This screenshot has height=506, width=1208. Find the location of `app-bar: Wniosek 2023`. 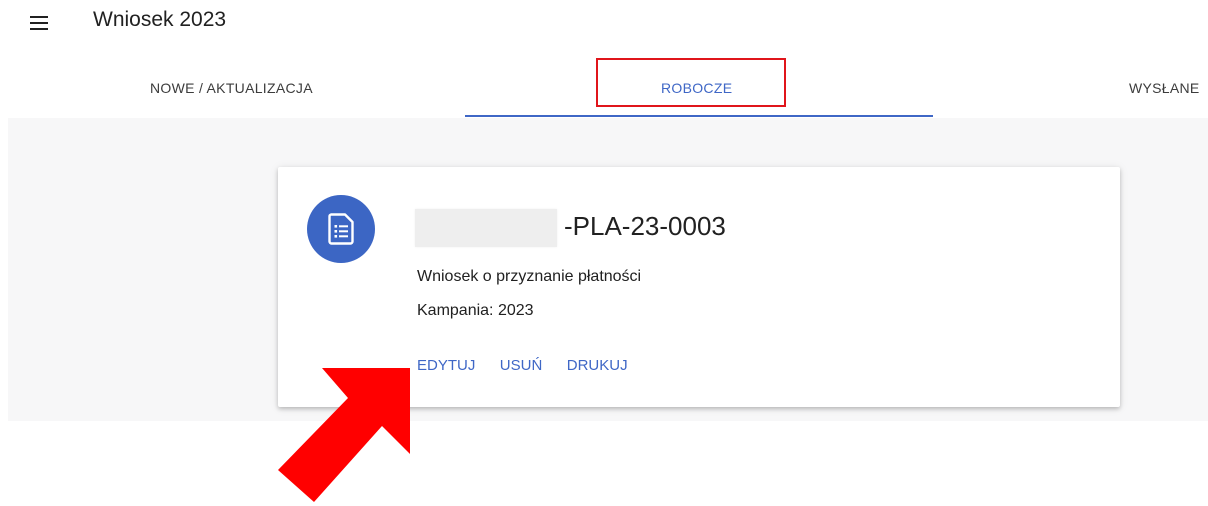

app-bar: Wniosek 2023 is located at coordinates (604, 26).